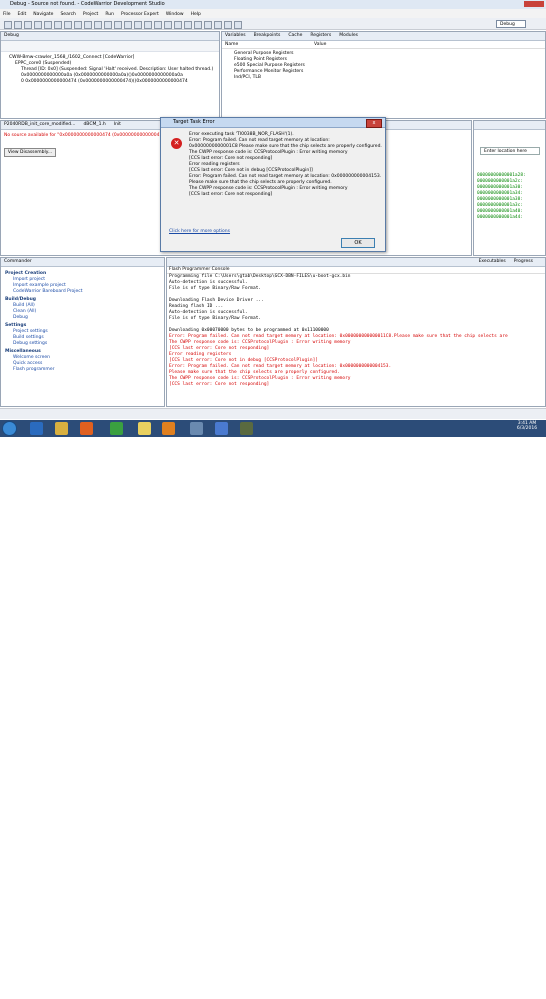 The width and height of the screenshot is (546, 999). What do you see at coordinates (500, 217) in the screenshot?
I see `memory-row: 0000000000001a44:` at bounding box center [500, 217].